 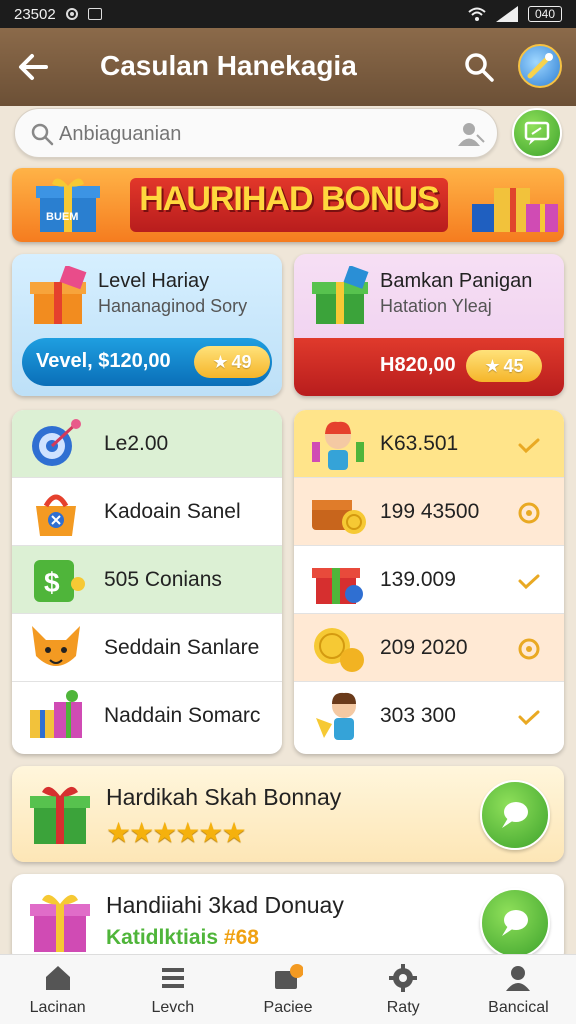 What do you see at coordinates (289, 199) in the screenshot?
I see `banner-title: HAURIHAD BONUS` at bounding box center [289, 199].